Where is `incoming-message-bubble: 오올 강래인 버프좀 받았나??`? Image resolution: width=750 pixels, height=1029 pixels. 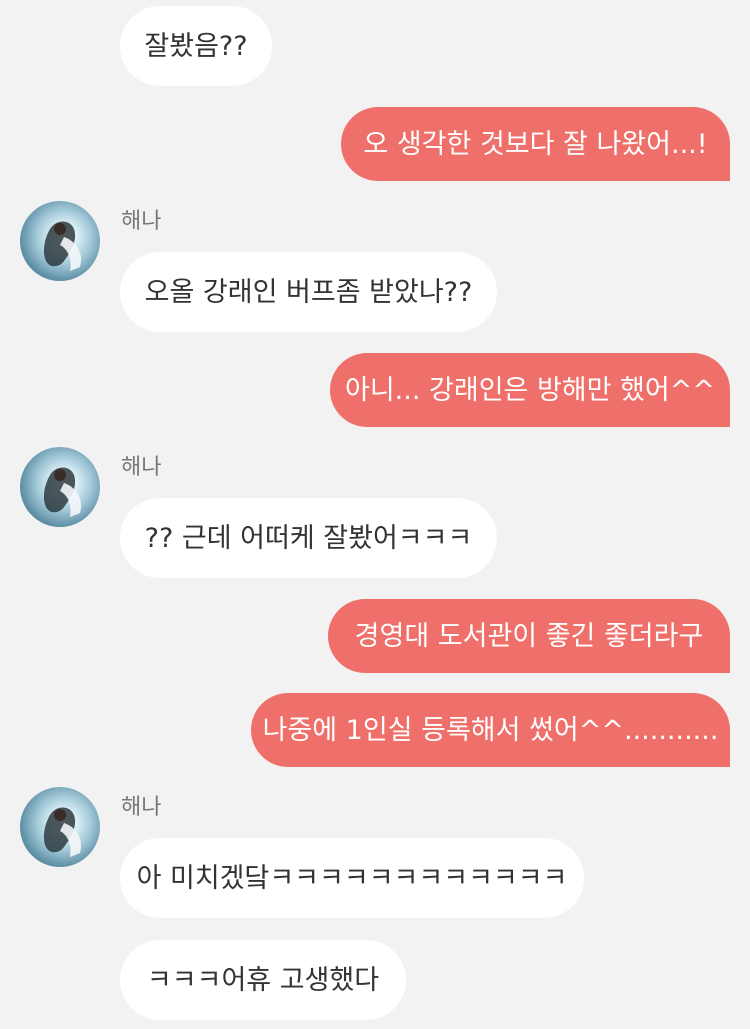 incoming-message-bubble: 오올 강래인 버프좀 받았나?? is located at coordinates (308, 292).